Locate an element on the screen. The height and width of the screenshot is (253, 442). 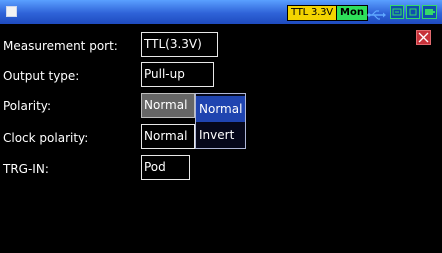
ttl-voltage-badge: TTL 3.3V is located at coordinates (312, 13).